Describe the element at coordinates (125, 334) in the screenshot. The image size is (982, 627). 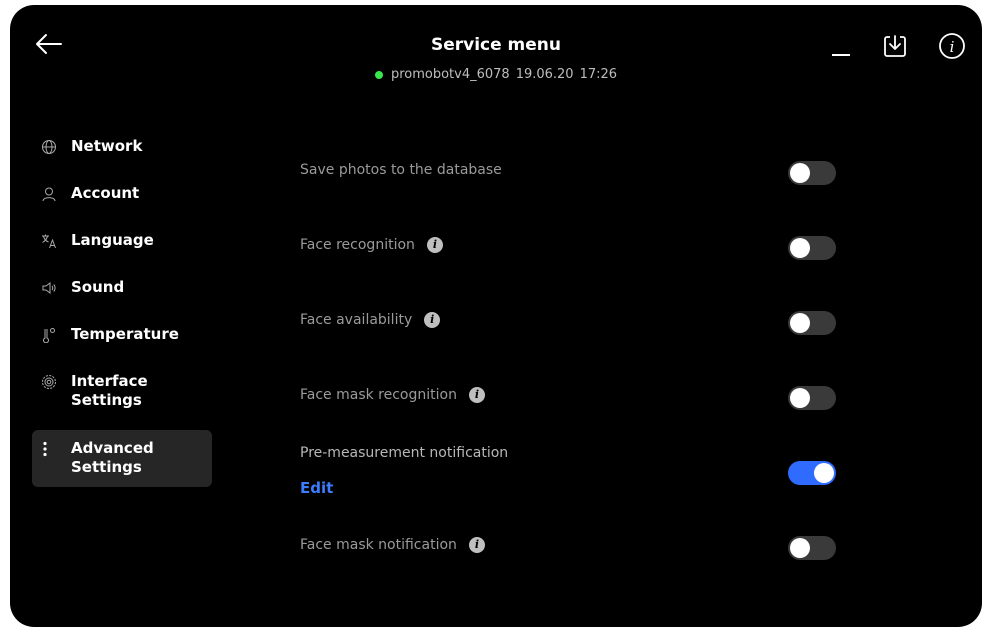
I see `sidebar-item-label: Temperature` at that location.